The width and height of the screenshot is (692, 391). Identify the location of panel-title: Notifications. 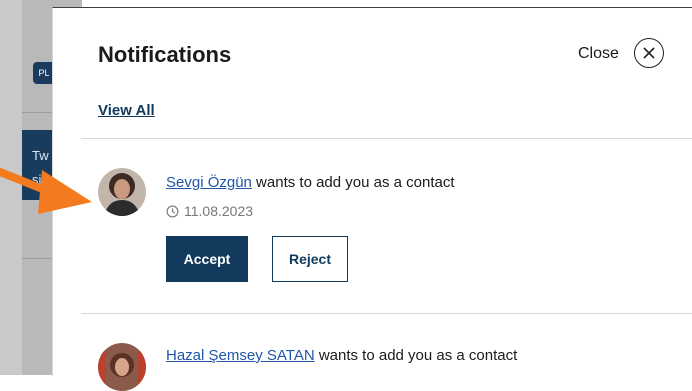
(165, 54).